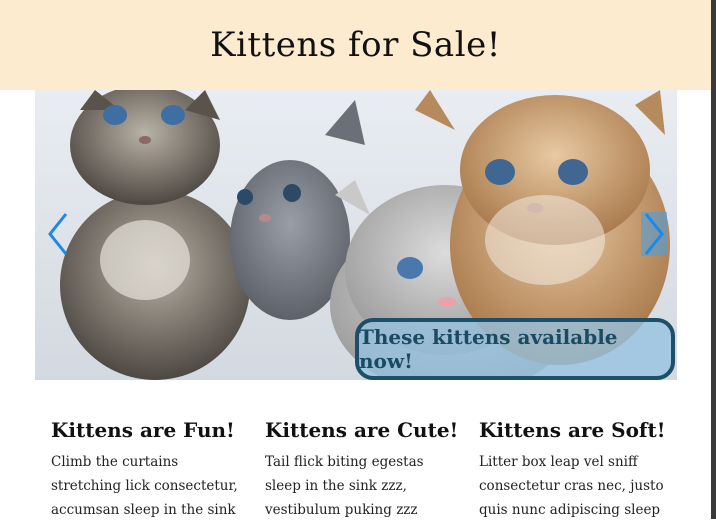 The width and height of the screenshot is (716, 522). I want to click on carousel-prev-button, so click(58, 234).